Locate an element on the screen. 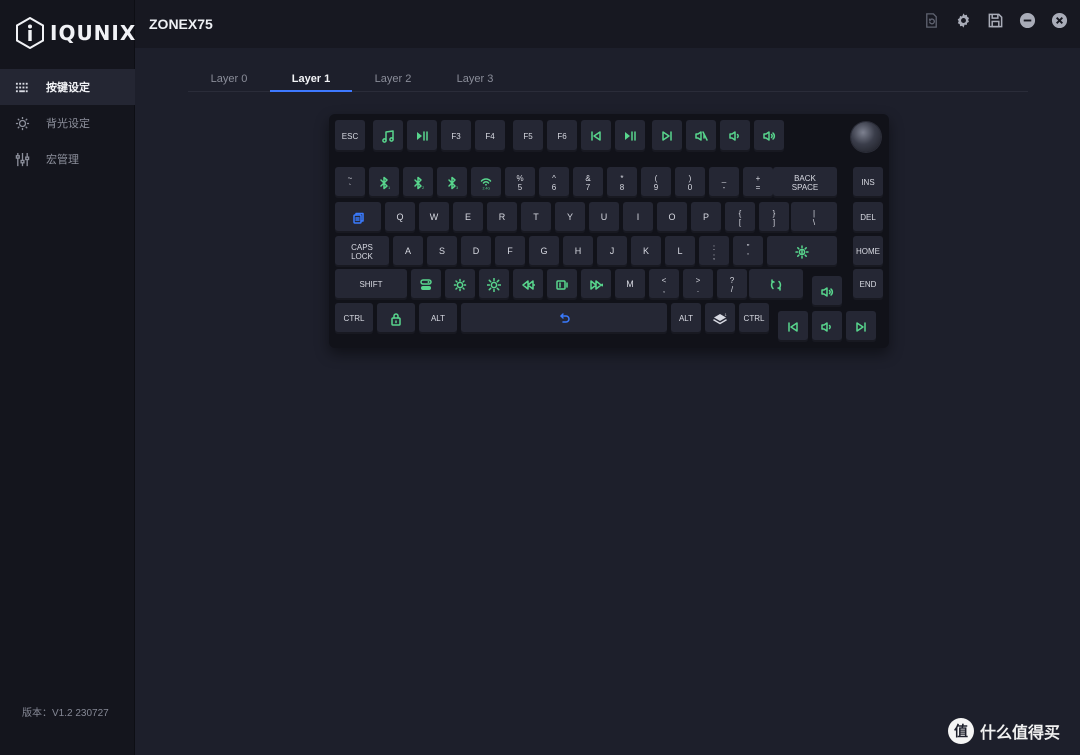 Image resolution: width=1080 pixels, height=755 pixels. key-down is located at coordinates (827, 326).